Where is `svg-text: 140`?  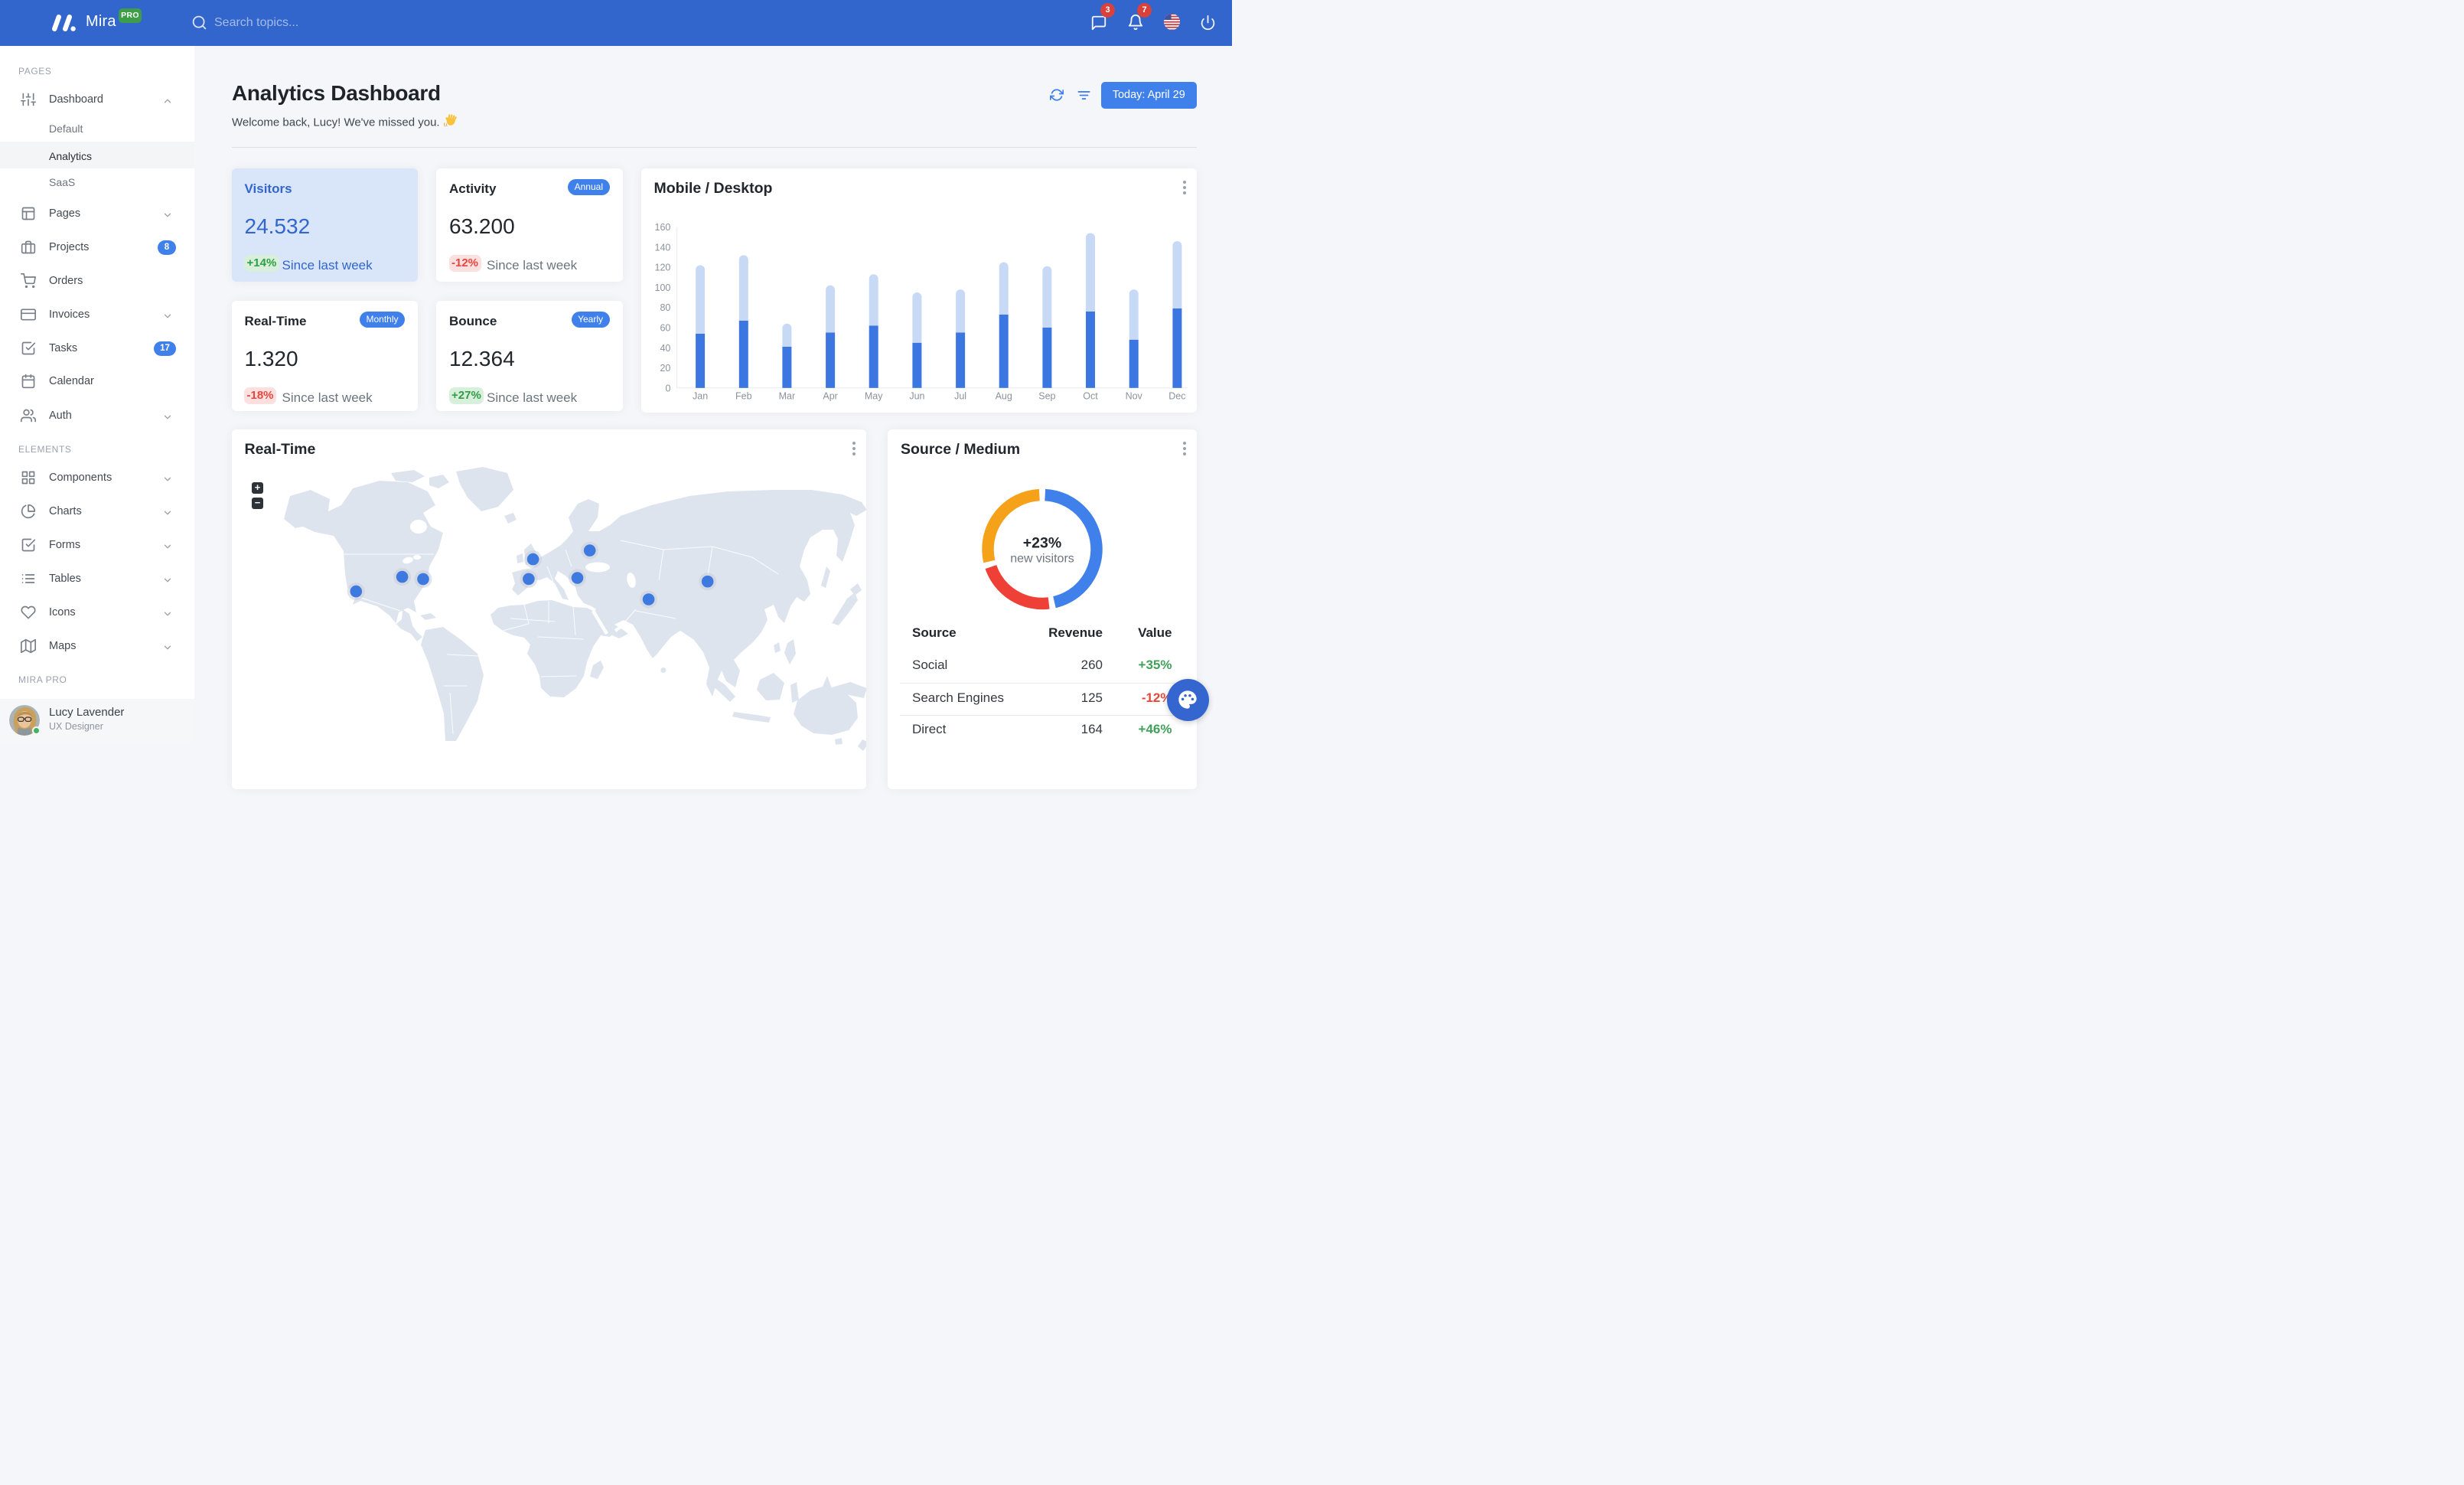
svg-text: 140 is located at coordinates (662, 247).